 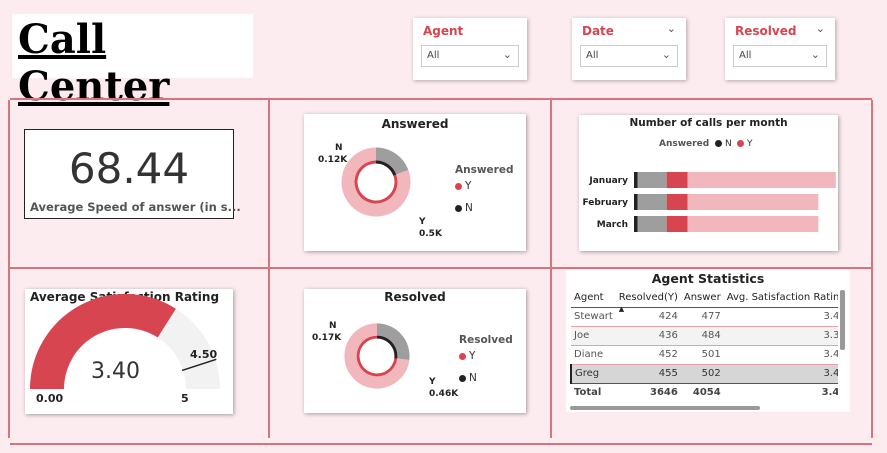 I want to click on title-box: Call Center, so click(x=132, y=62).